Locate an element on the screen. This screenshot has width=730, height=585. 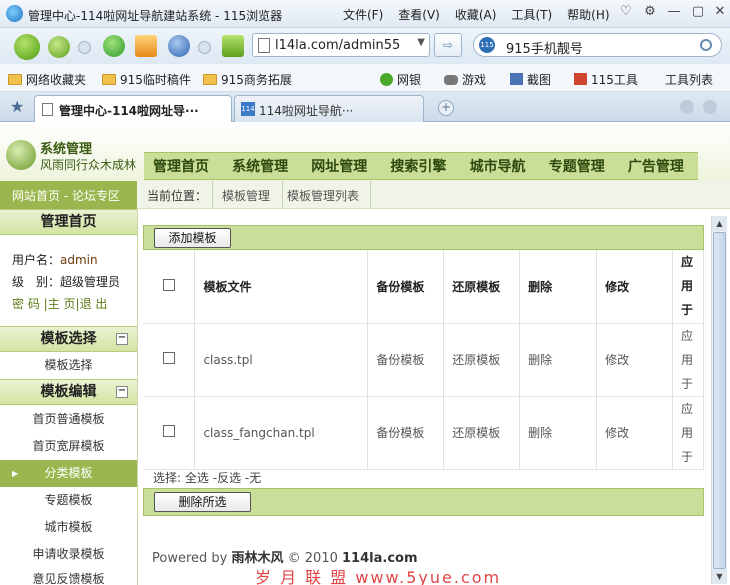
add-template-button: 添加模板 is located at coordinates (192, 238).